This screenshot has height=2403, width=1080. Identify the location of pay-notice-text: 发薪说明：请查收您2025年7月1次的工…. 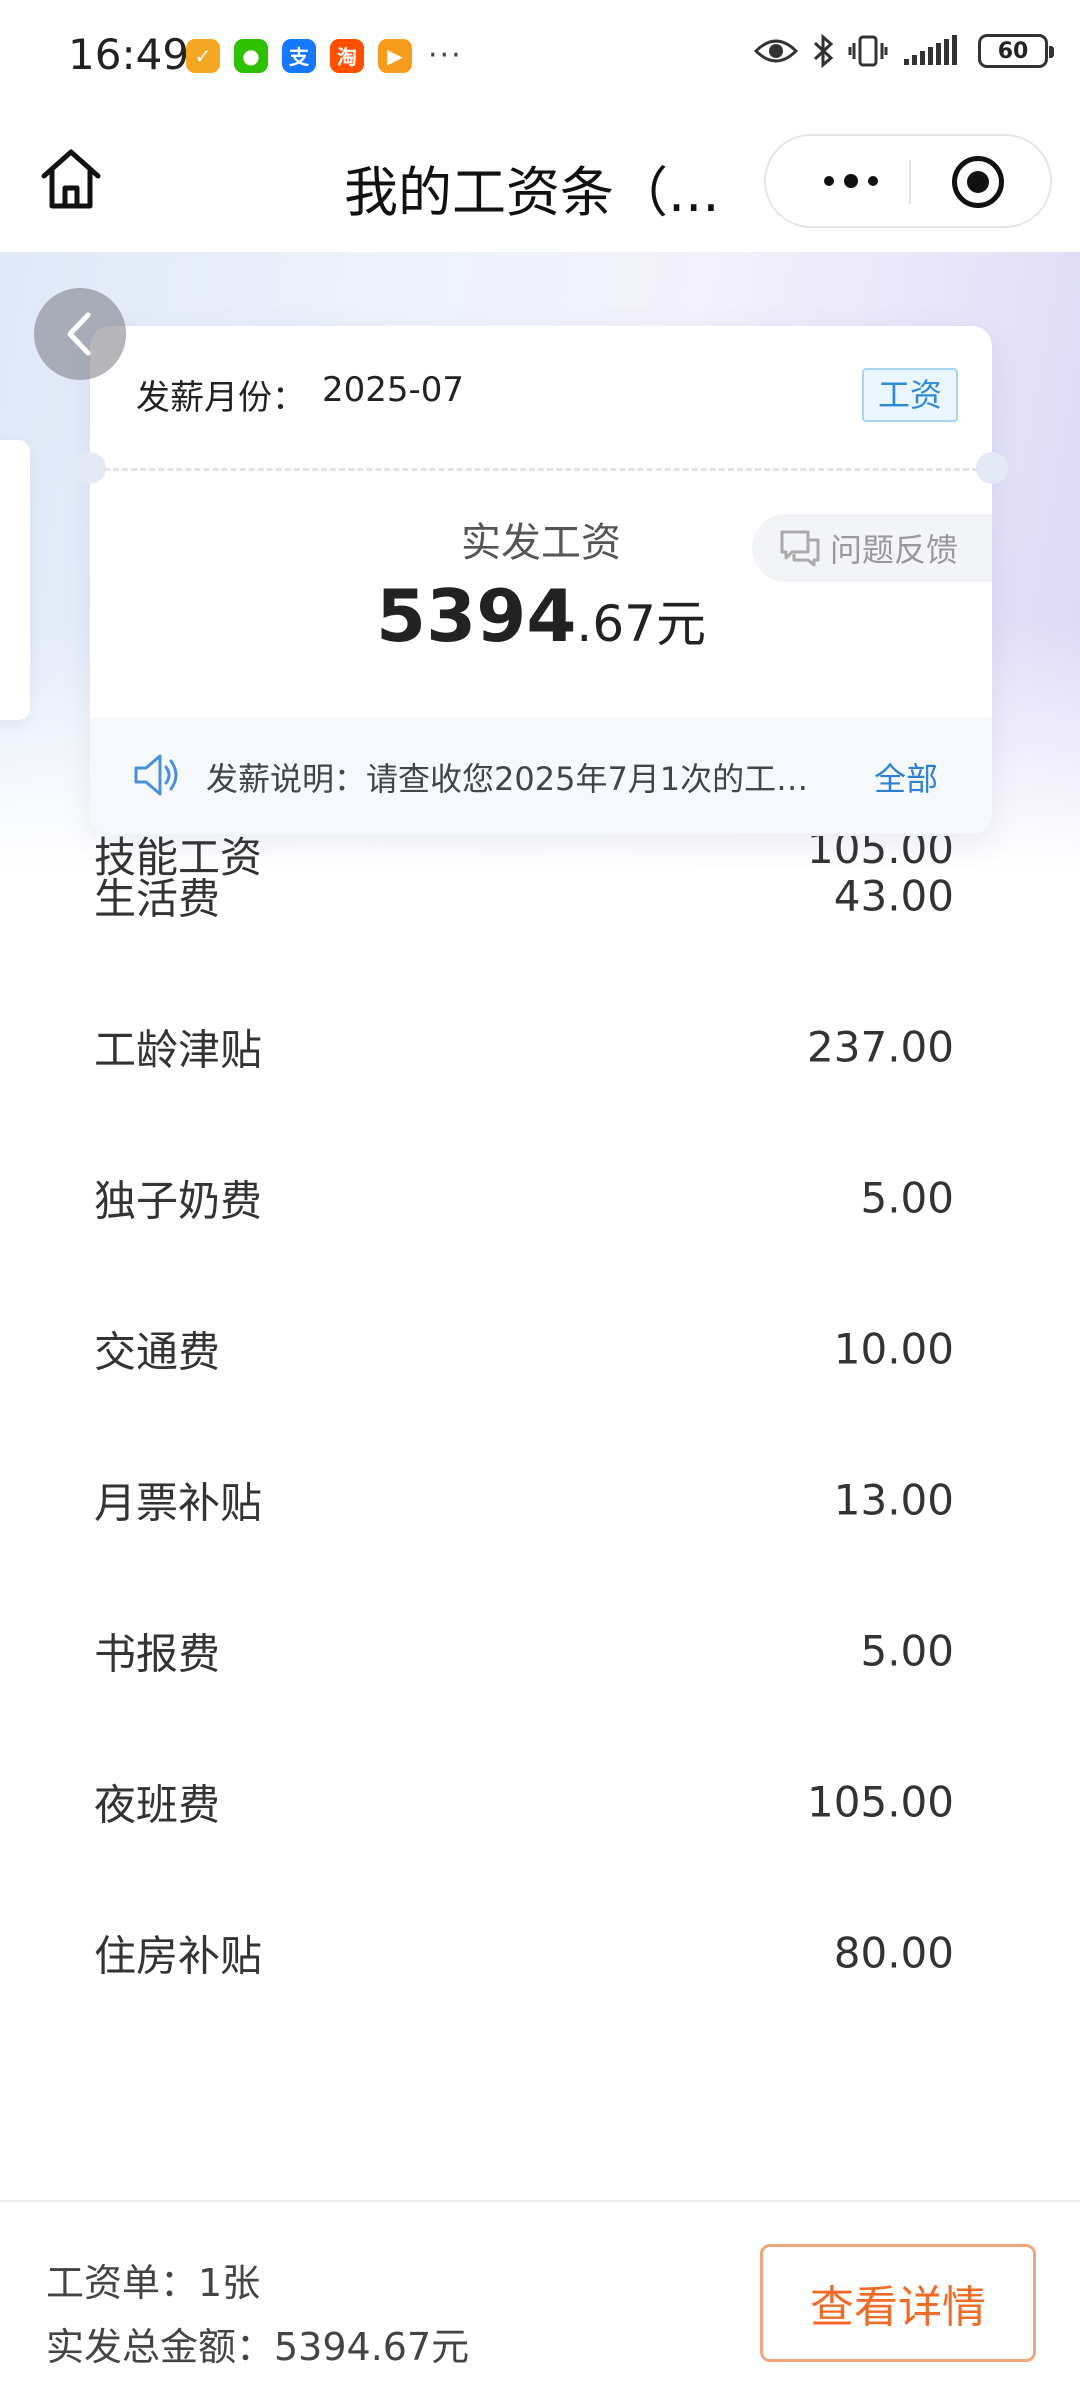
(507, 779).